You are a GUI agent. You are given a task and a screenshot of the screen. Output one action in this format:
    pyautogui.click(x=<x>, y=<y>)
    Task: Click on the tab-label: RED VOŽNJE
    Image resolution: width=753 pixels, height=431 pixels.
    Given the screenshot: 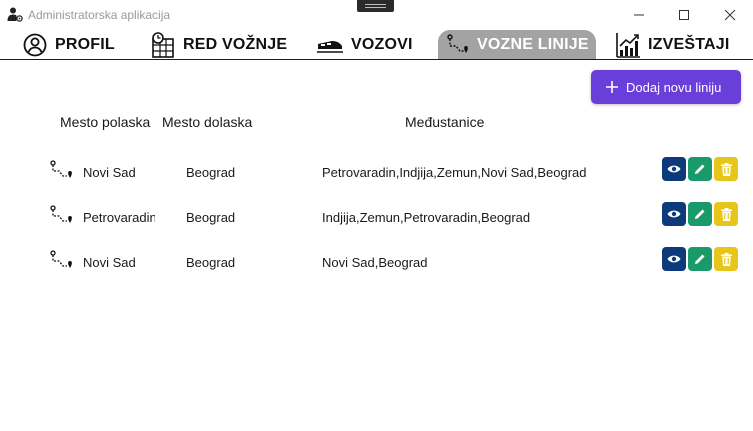 What is the action you would take?
    pyautogui.click(x=235, y=44)
    